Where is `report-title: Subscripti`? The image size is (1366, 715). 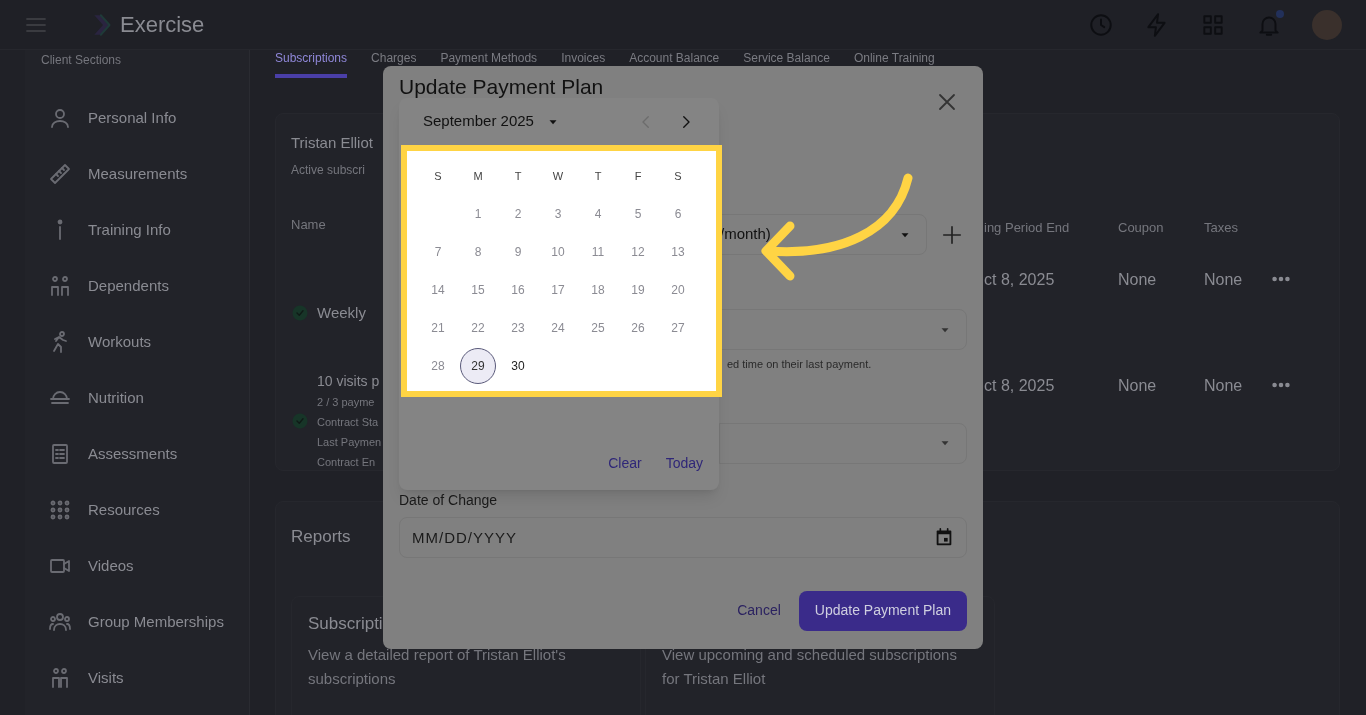 report-title: Subscripti is located at coordinates (345, 623).